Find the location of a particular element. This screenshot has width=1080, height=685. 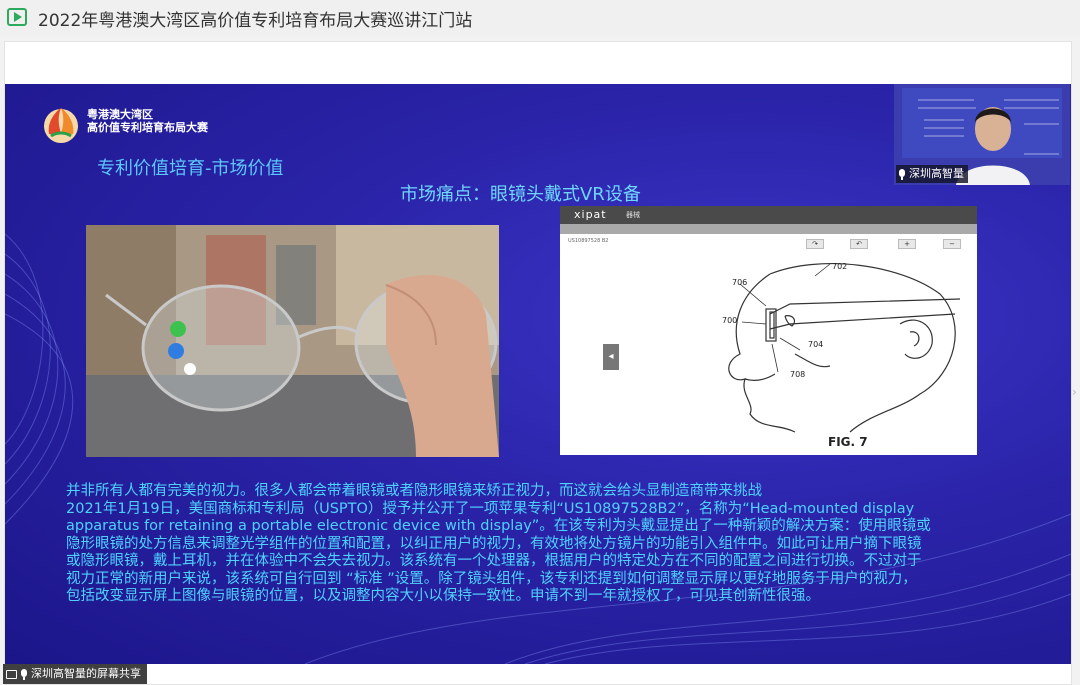

patent-ref-704: 704 is located at coordinates (816, 344).